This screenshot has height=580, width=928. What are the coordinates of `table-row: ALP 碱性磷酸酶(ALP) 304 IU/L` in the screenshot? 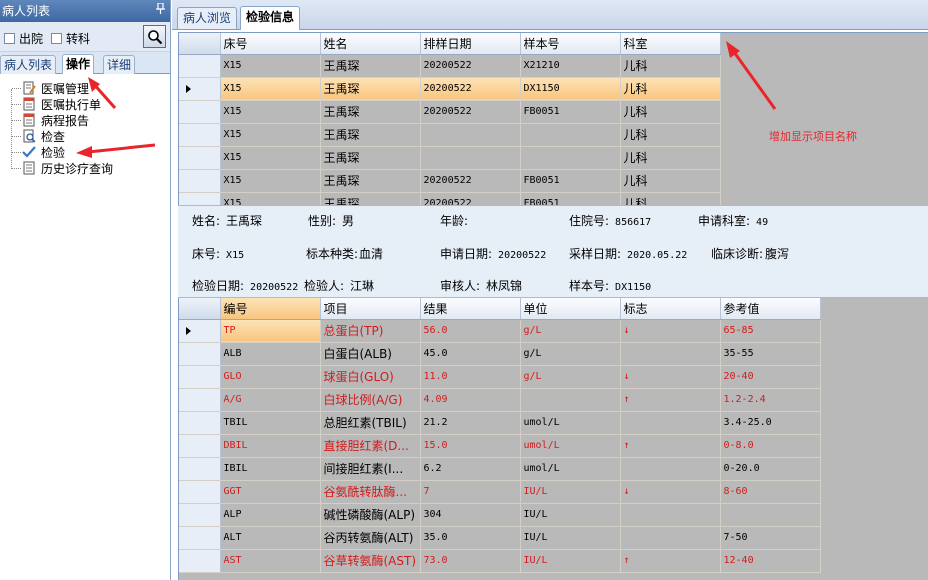 It's located at (500, 515).